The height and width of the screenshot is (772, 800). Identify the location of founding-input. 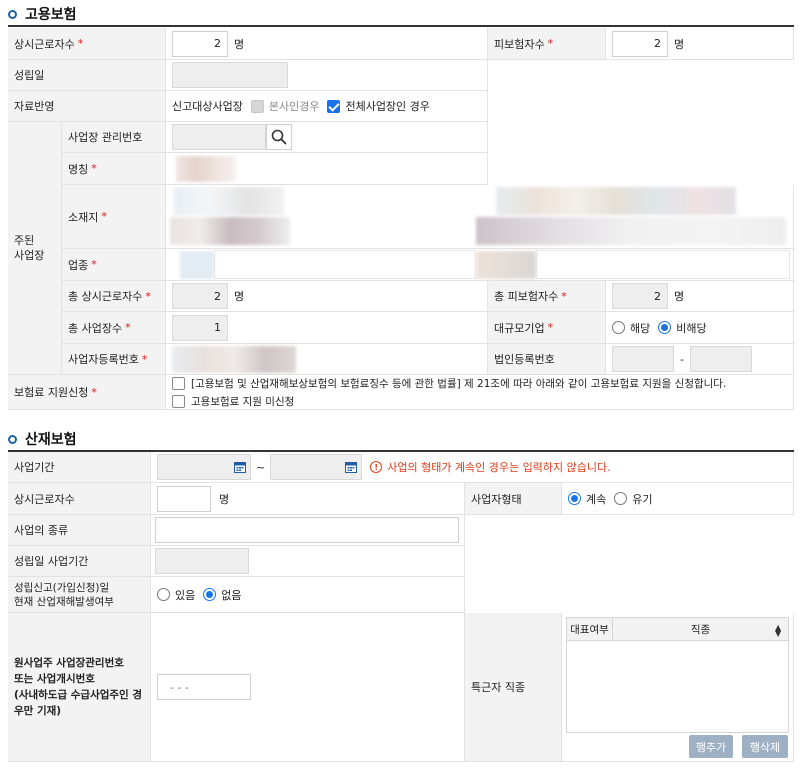
(230, 75).